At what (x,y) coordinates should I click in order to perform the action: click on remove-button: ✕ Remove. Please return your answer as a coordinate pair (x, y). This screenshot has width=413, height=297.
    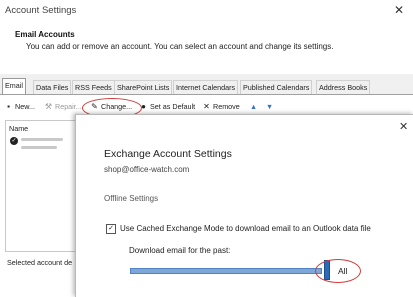
    Looking at the image, I should click on (221, 107).